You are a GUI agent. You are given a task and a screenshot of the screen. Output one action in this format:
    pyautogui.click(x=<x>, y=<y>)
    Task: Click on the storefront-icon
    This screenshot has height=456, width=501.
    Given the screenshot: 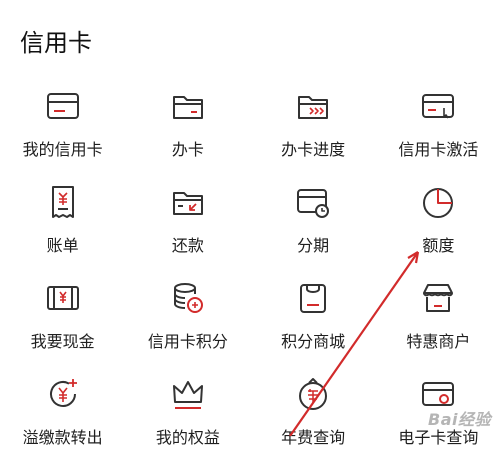 What is the action you would take?
    pyautogui.click(x=438, y=298)
    